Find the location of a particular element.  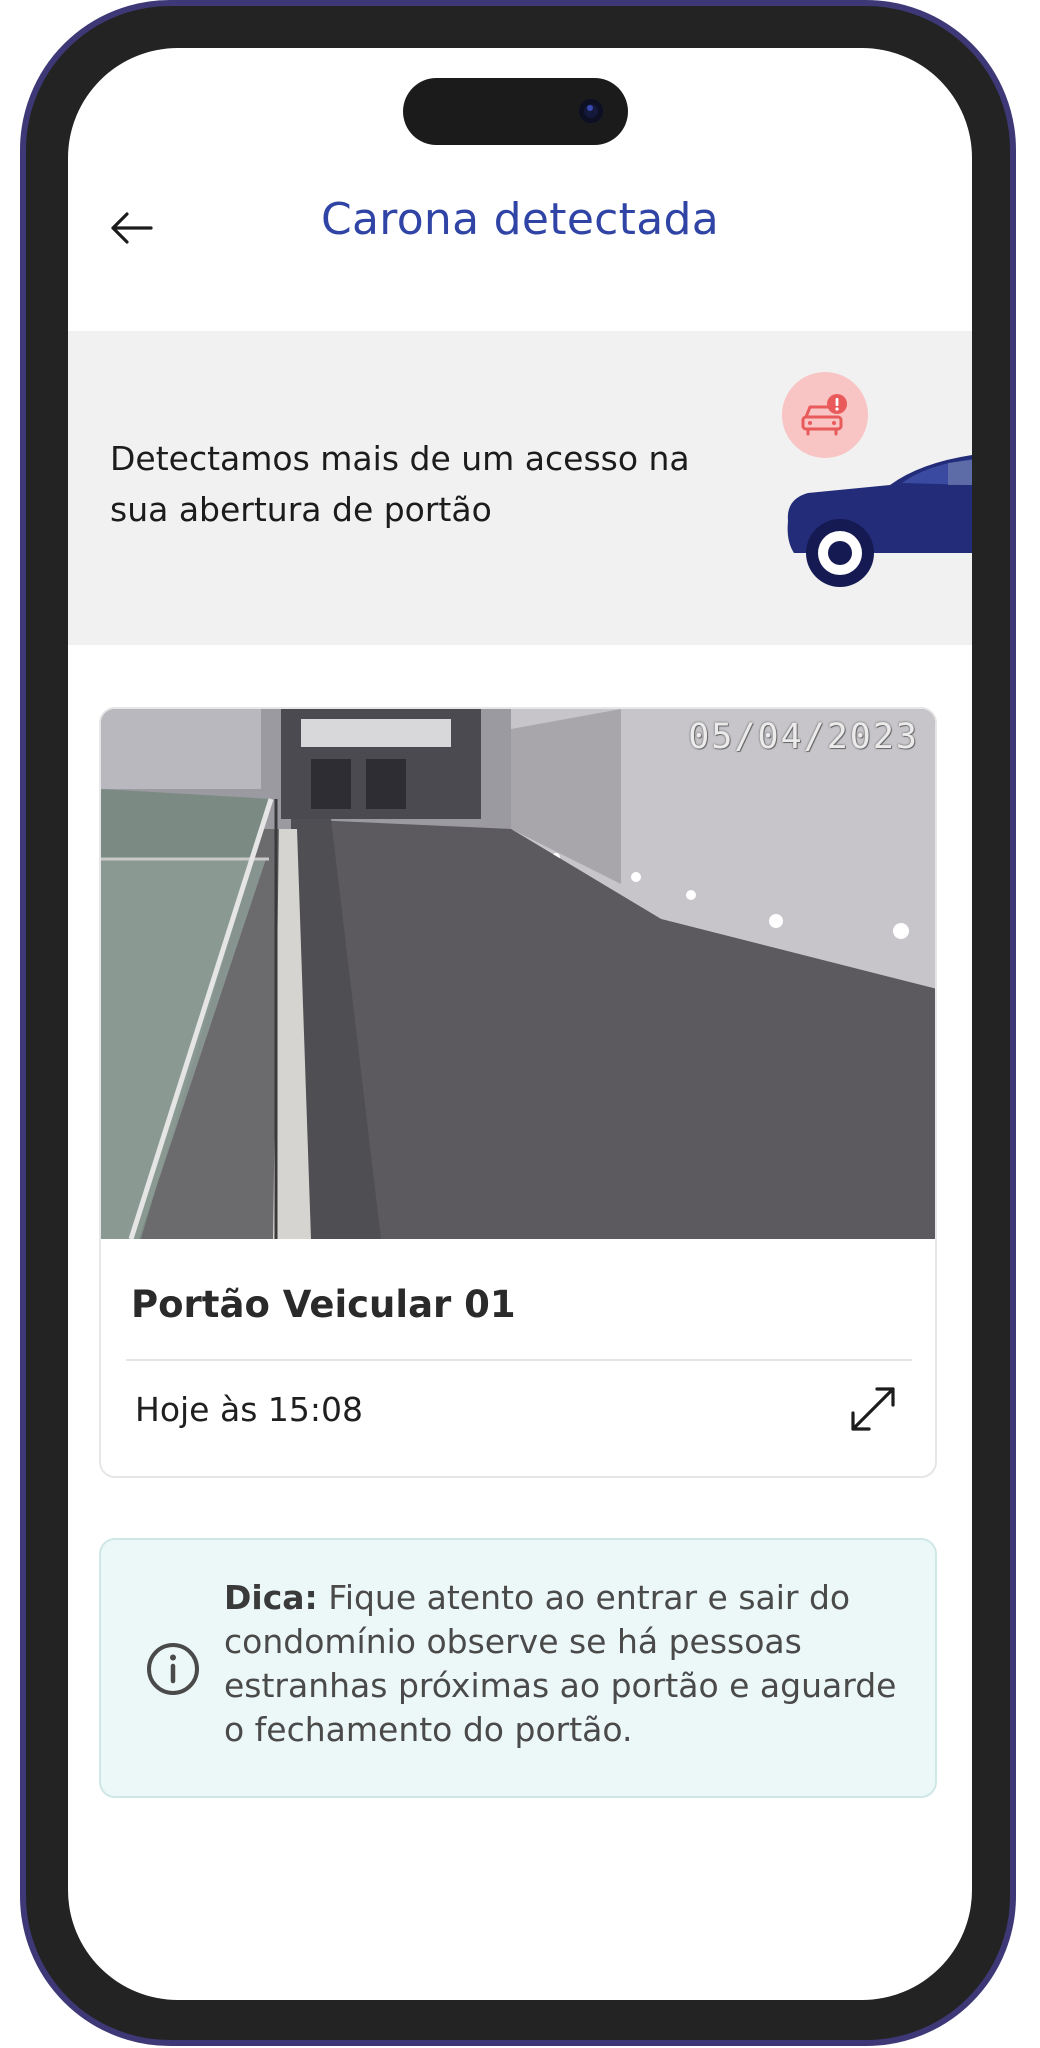

expand-button is located at coordinates (873, 1409).